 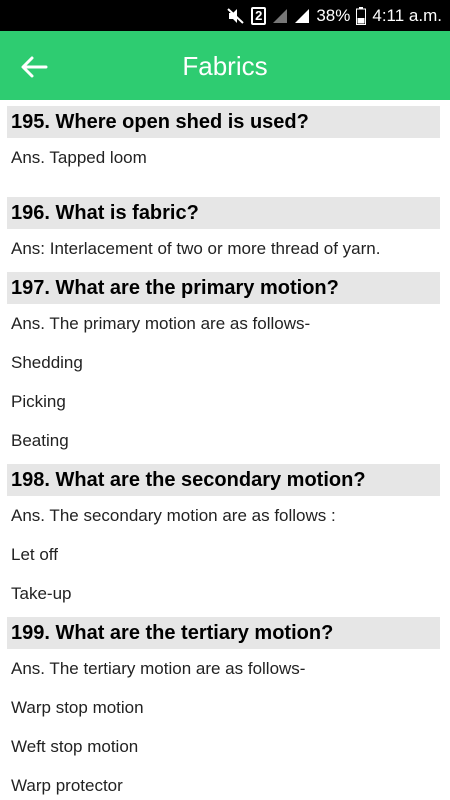 I want to click on page-title: Fabrics, so click(x=225, y=66).